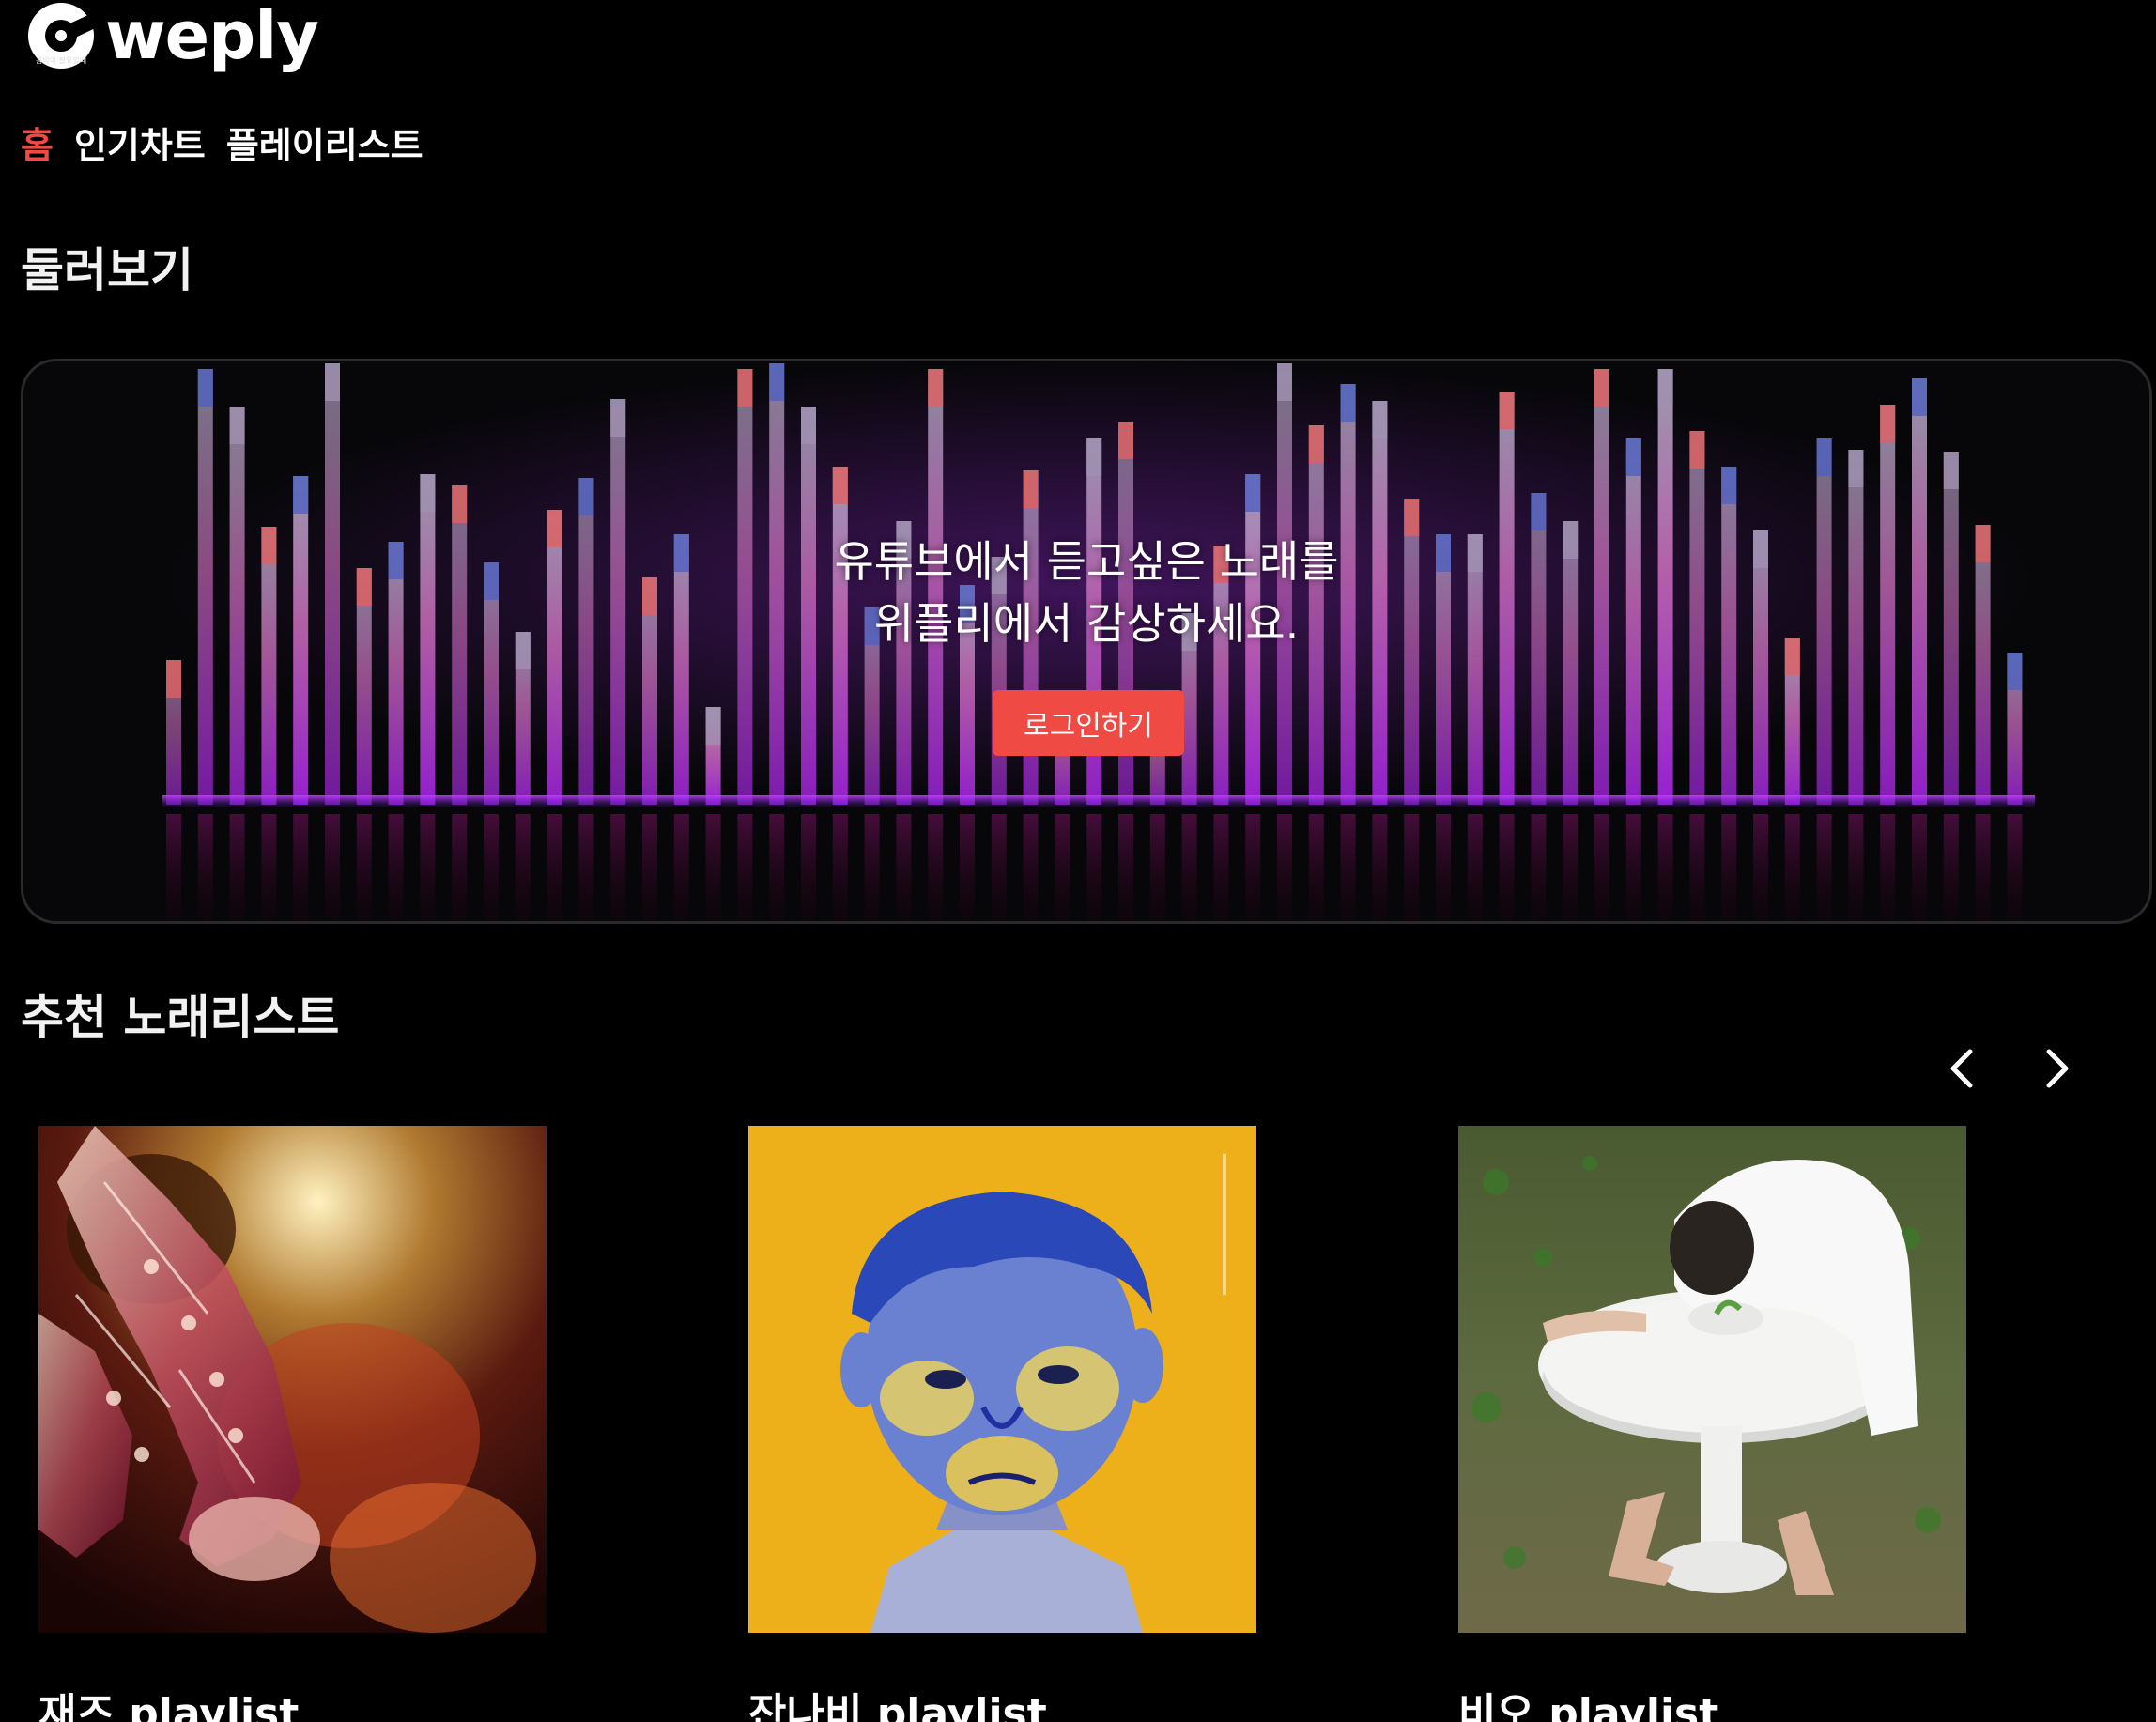 This screenshot has width=2156, height=1722. What do you see at coordinates (897, 1701) in the screenshot?
I see `playlist-title: 잔나비 playlist` at bounding box center [897, 1701].